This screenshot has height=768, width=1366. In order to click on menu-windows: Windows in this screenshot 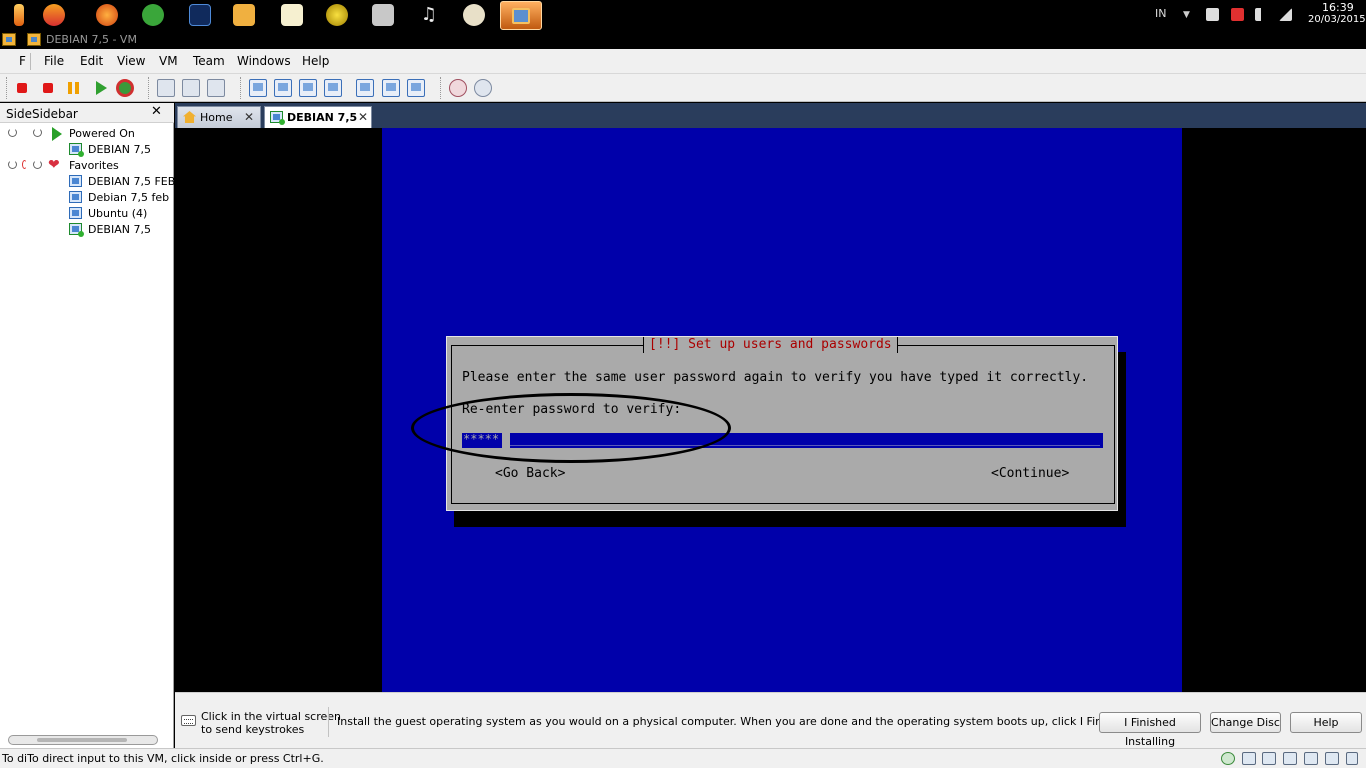, I will do `click(264, 61)`.